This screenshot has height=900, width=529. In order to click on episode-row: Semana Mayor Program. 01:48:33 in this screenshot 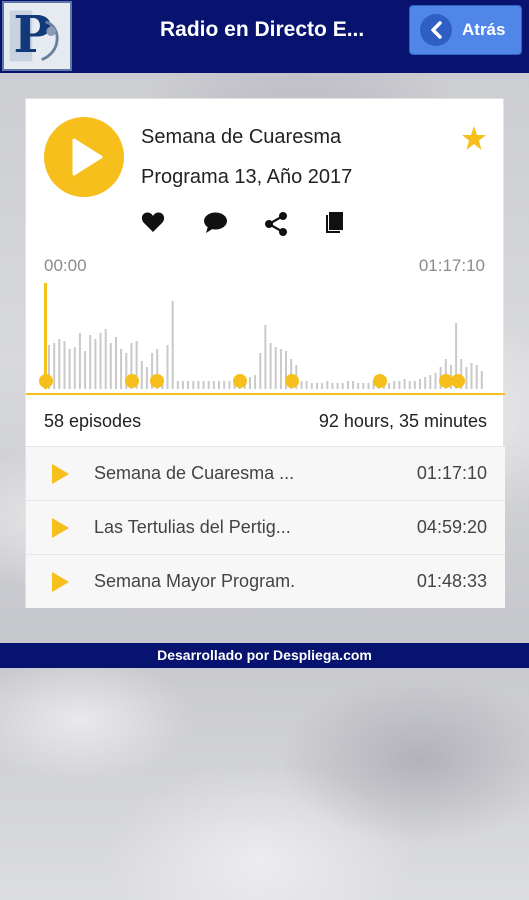, I will do `click(265, 581)`.